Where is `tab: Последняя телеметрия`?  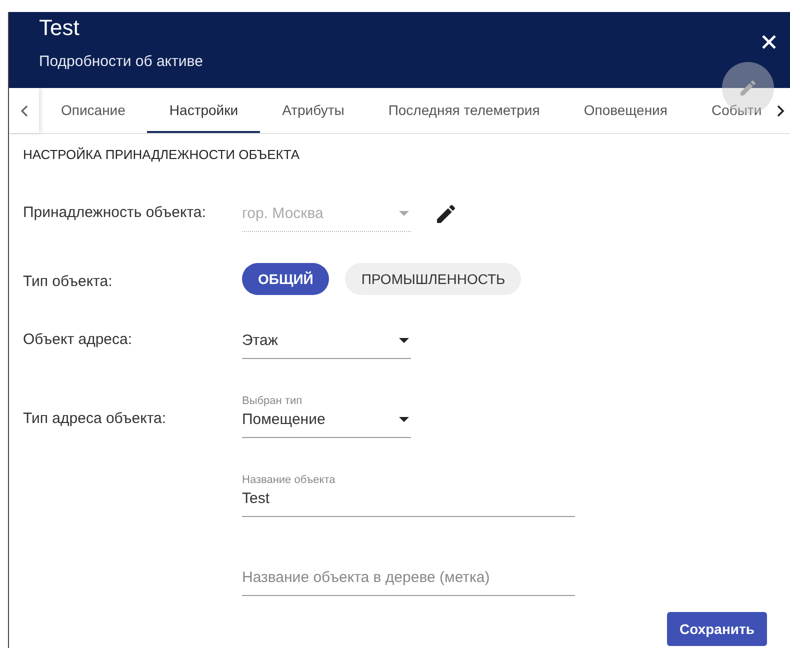
tab: Последняя телеметрия is located at coordinates (464, 110).